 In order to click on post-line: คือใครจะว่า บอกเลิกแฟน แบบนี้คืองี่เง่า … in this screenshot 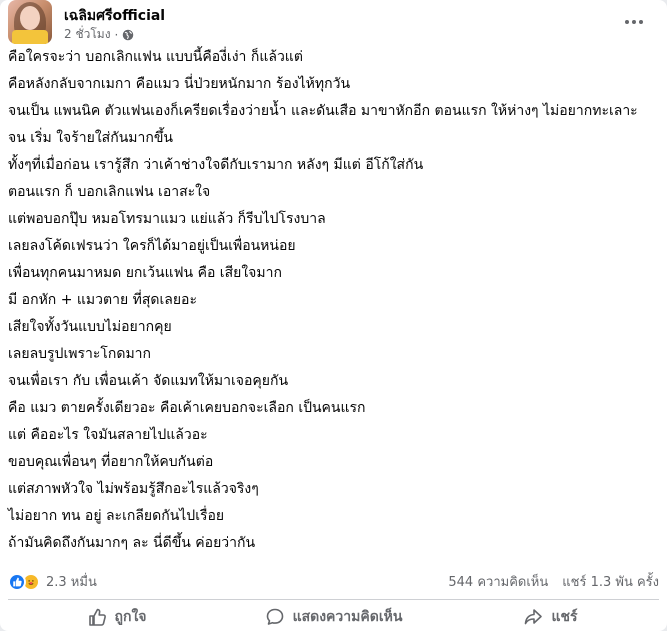, I will do `click(155, 57)`.